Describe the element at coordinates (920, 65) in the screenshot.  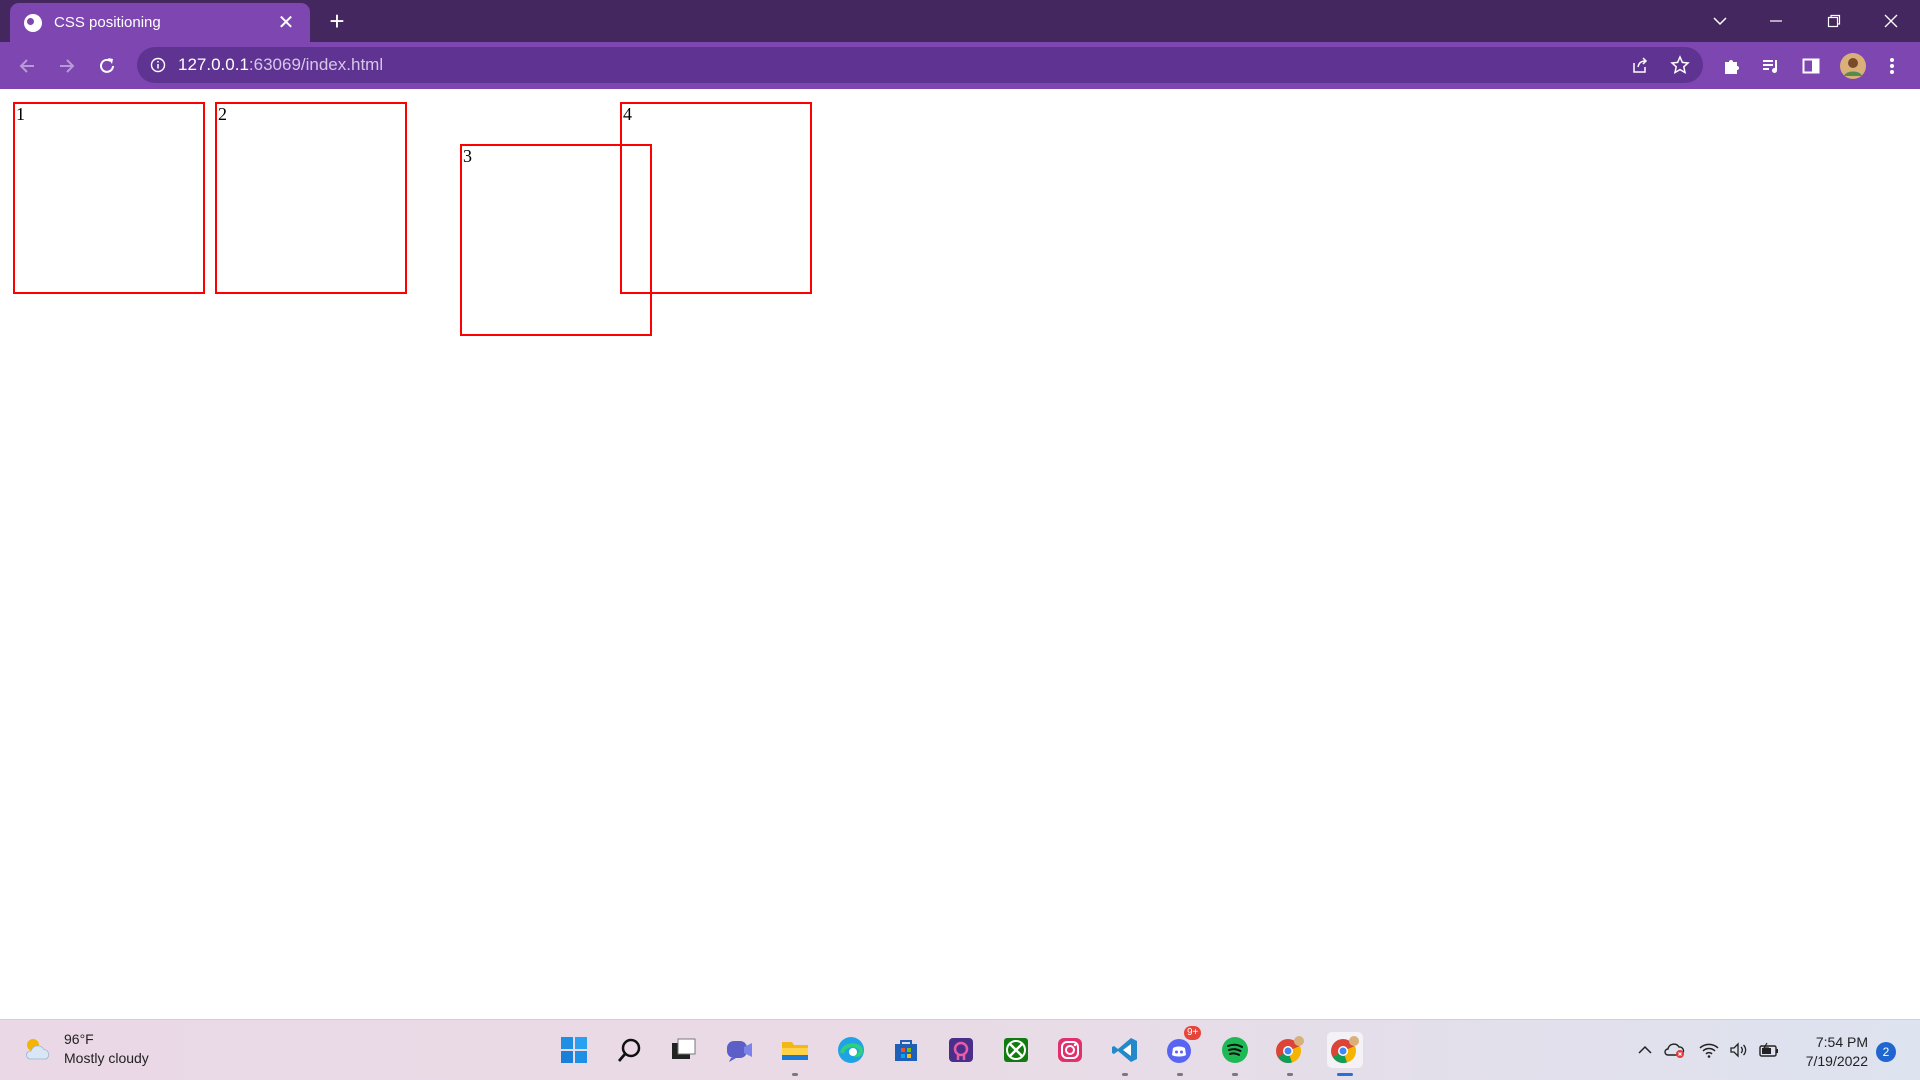
I see `address-bar: 127.0.0.1:63069/index.html` at that location.